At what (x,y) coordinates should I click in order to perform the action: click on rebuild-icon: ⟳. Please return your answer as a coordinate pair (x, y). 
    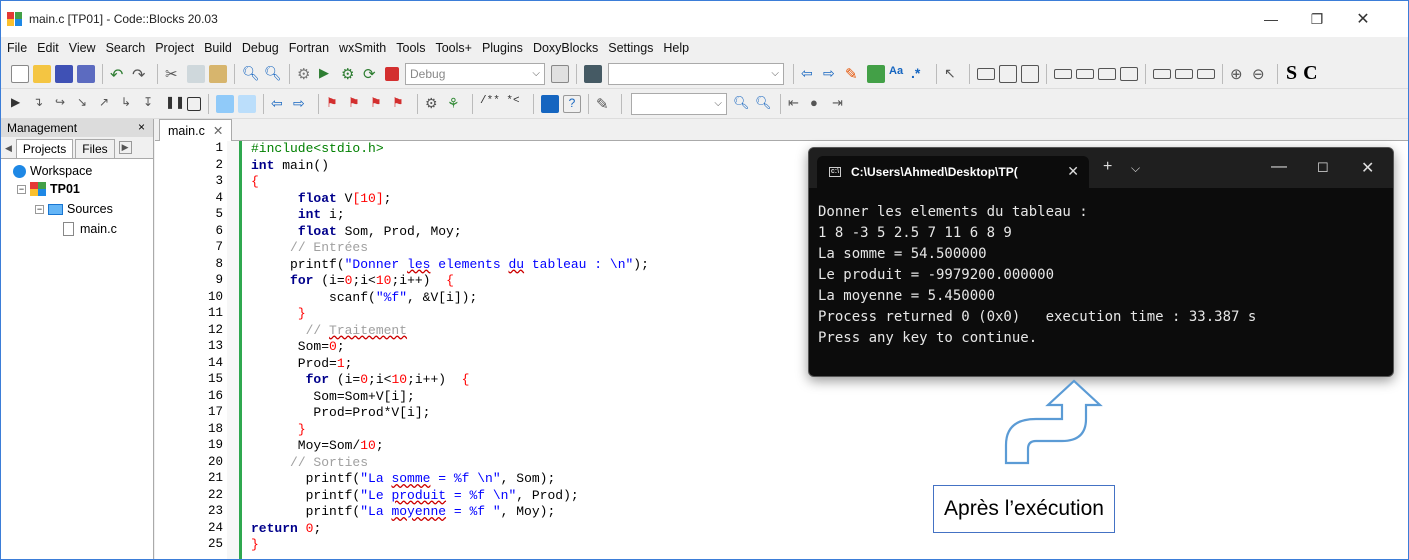
    Looking at the image, I should click on (372, 74).